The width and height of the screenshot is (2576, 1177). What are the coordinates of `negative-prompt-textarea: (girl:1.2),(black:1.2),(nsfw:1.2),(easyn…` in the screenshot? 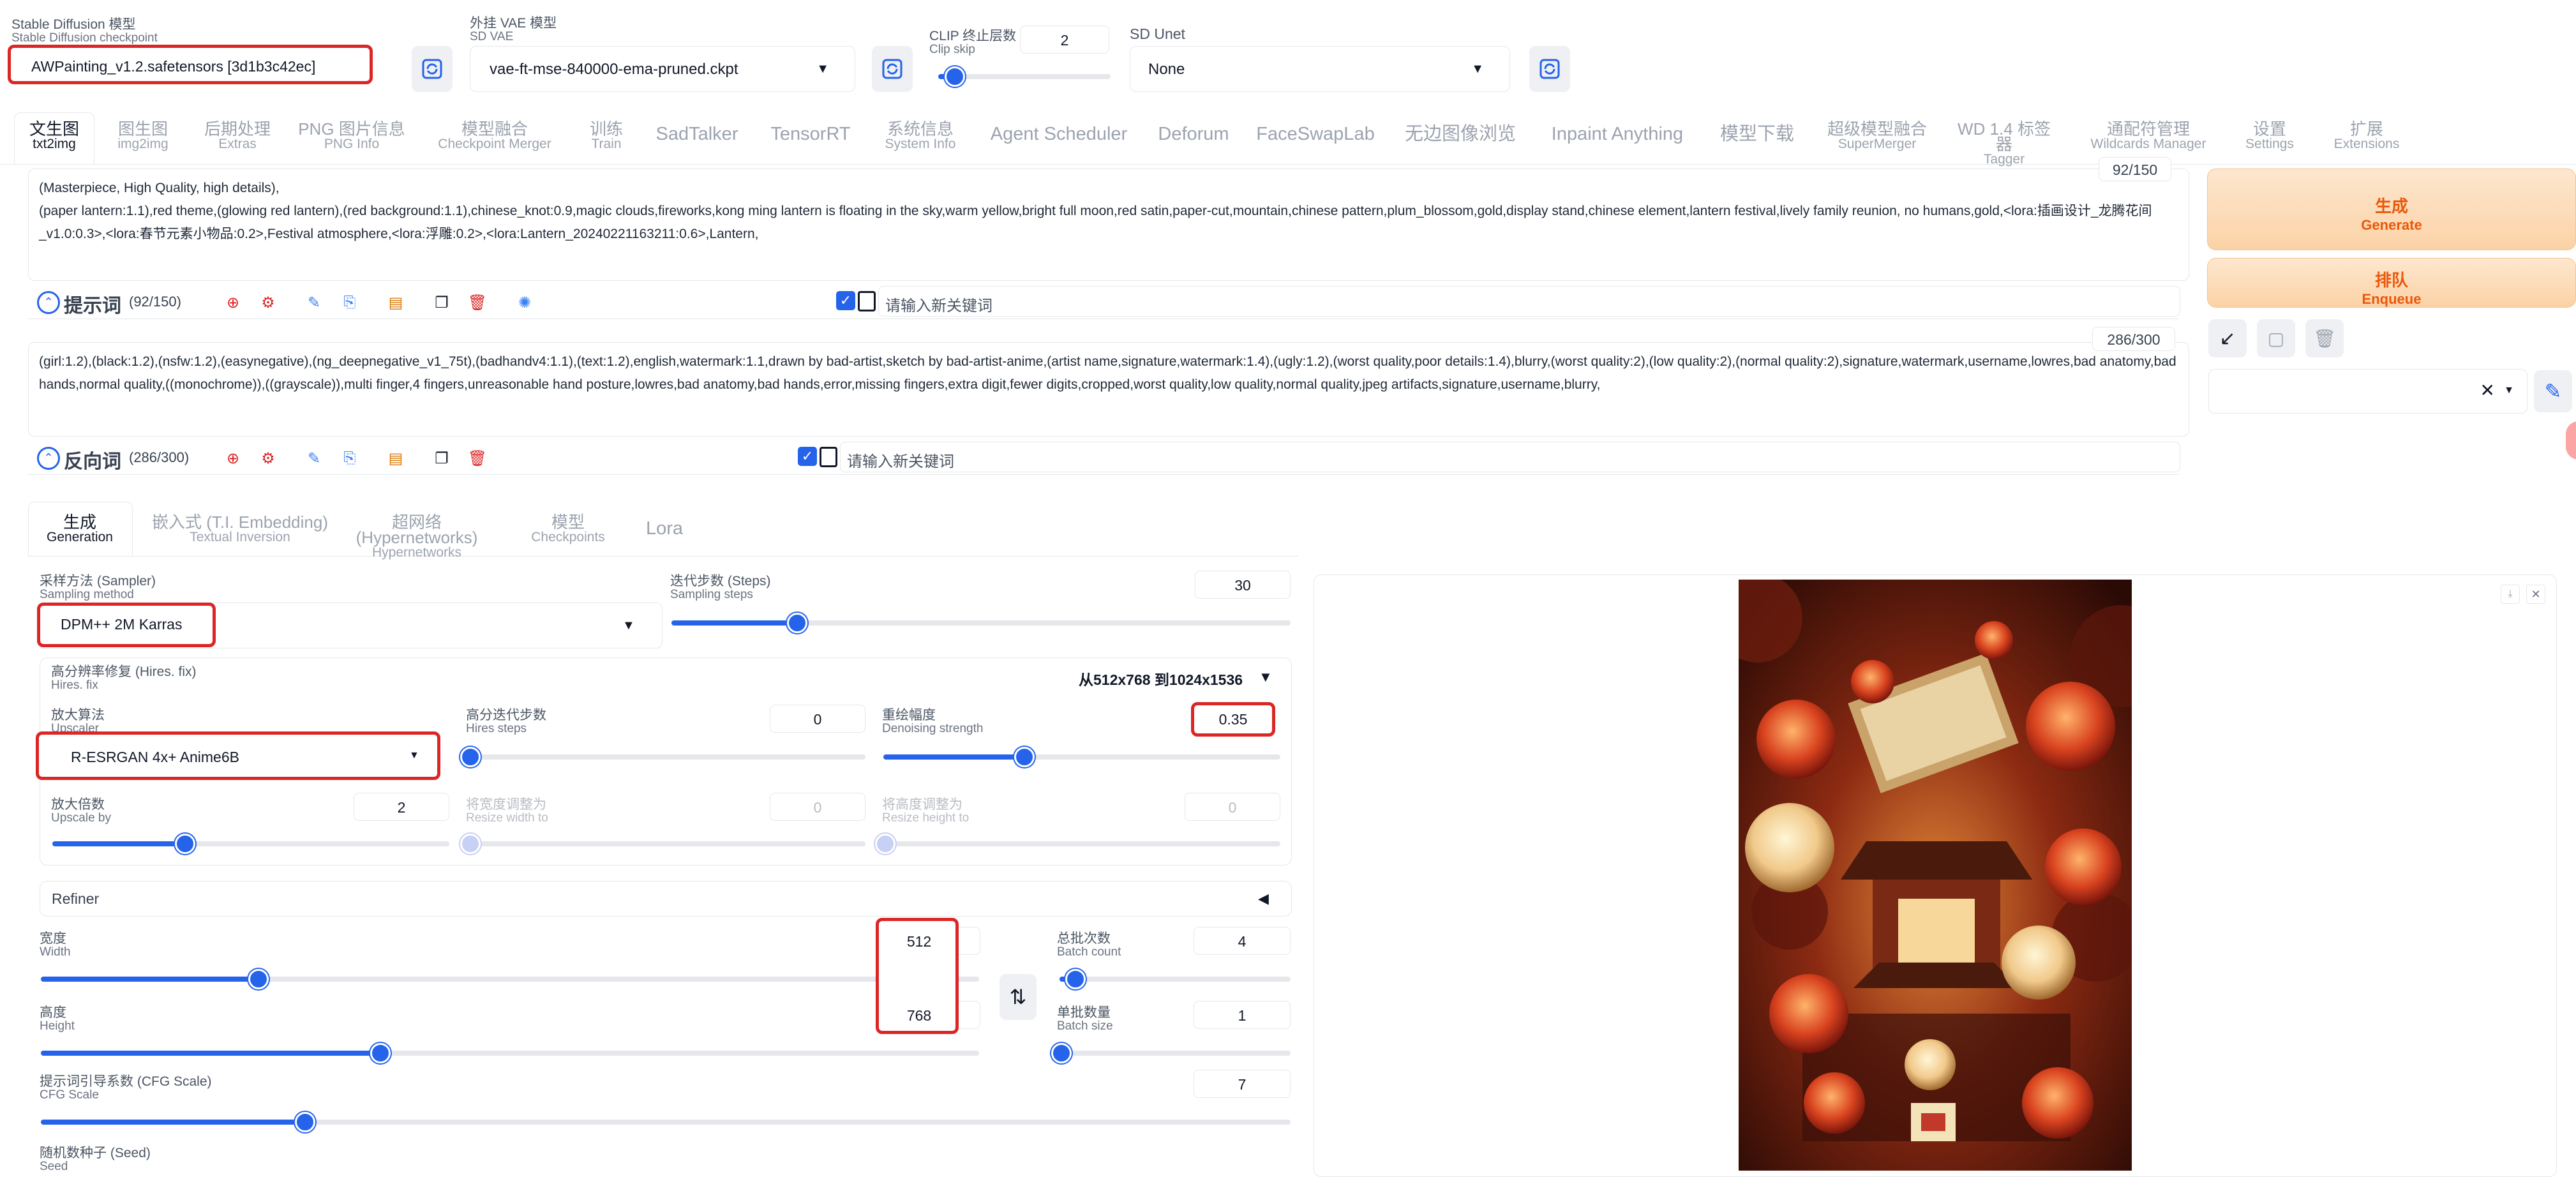 It's located at (1108, 389).